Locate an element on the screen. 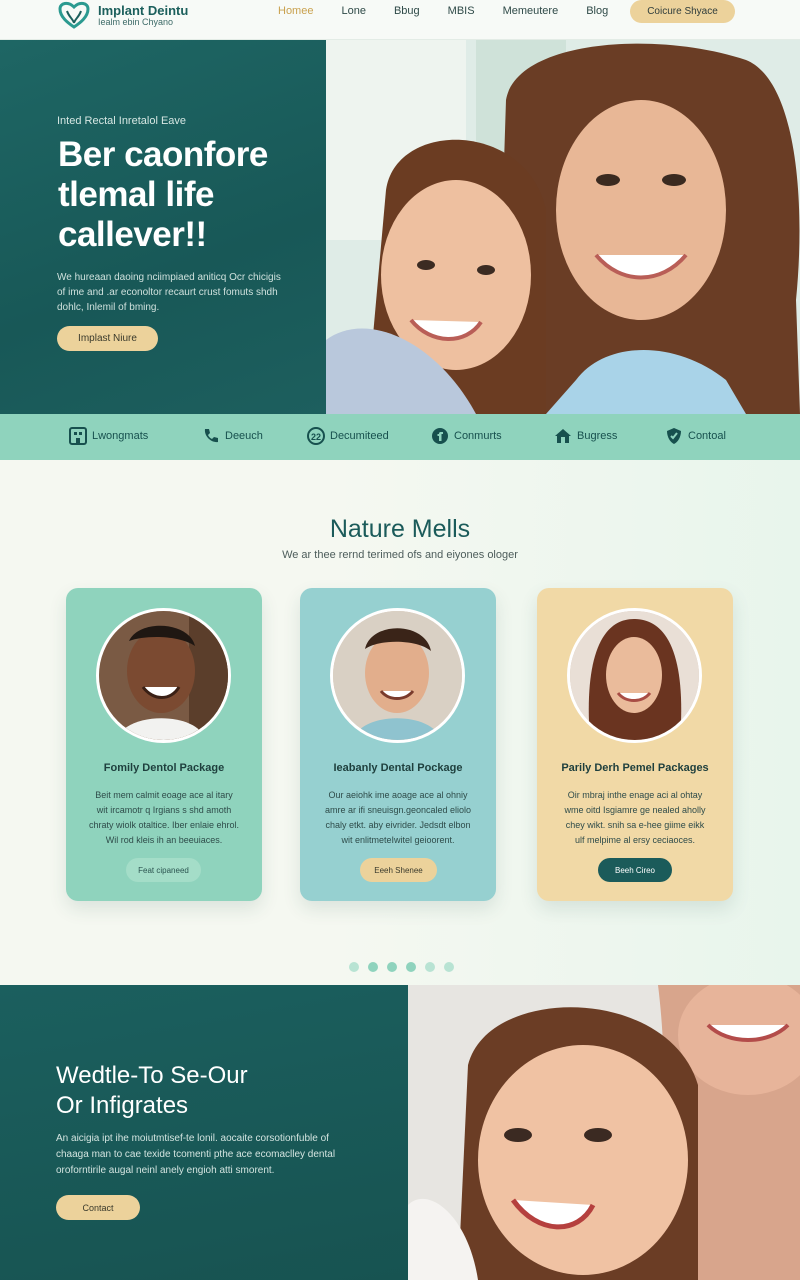 This screenshot has width=800, height=1280. card-title: Parily Derh Pemel Packages is located at coordinates (635, 768).